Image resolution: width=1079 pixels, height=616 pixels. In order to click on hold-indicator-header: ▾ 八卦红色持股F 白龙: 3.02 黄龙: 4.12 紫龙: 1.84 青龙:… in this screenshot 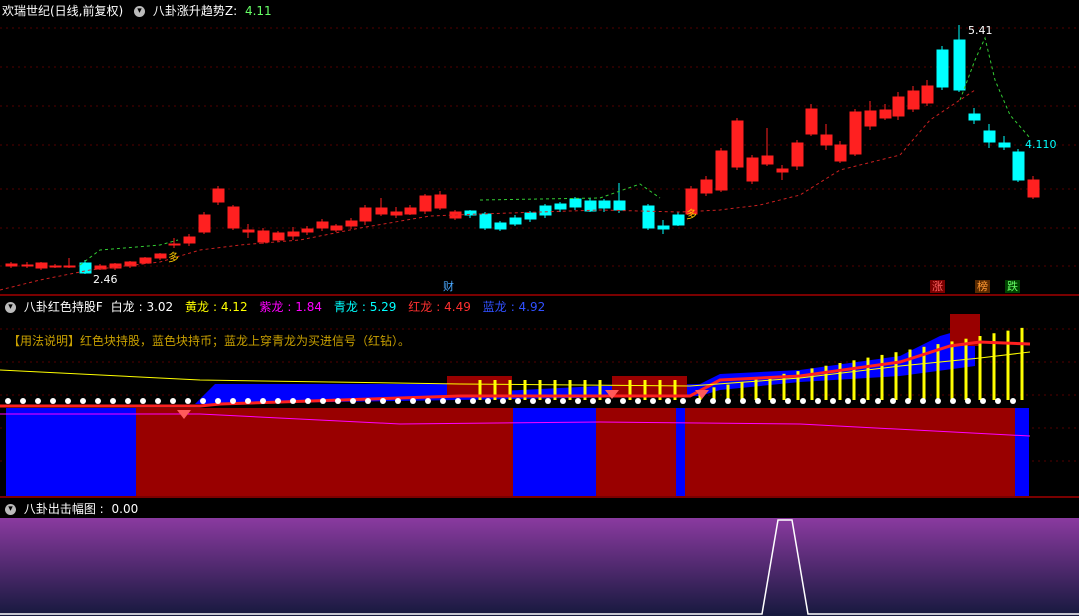, I will do `click(277, 307)`.